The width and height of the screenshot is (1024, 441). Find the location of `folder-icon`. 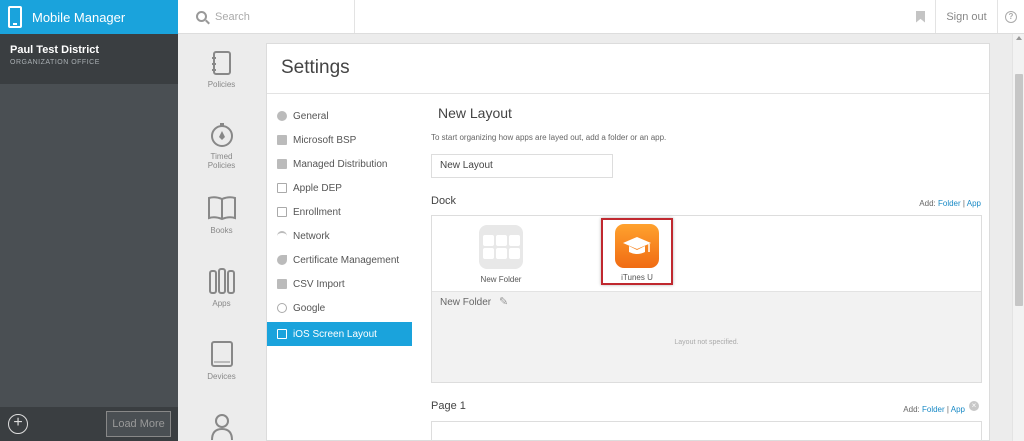

folder-icon is located at coordinates (501, 247).